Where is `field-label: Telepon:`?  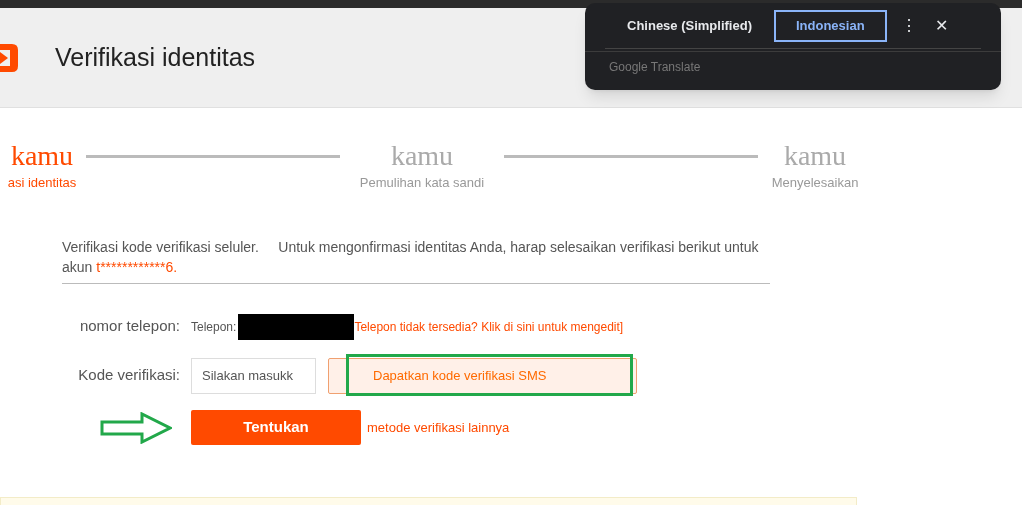
field-label: Telepon: is located at coordinates (214, 327).